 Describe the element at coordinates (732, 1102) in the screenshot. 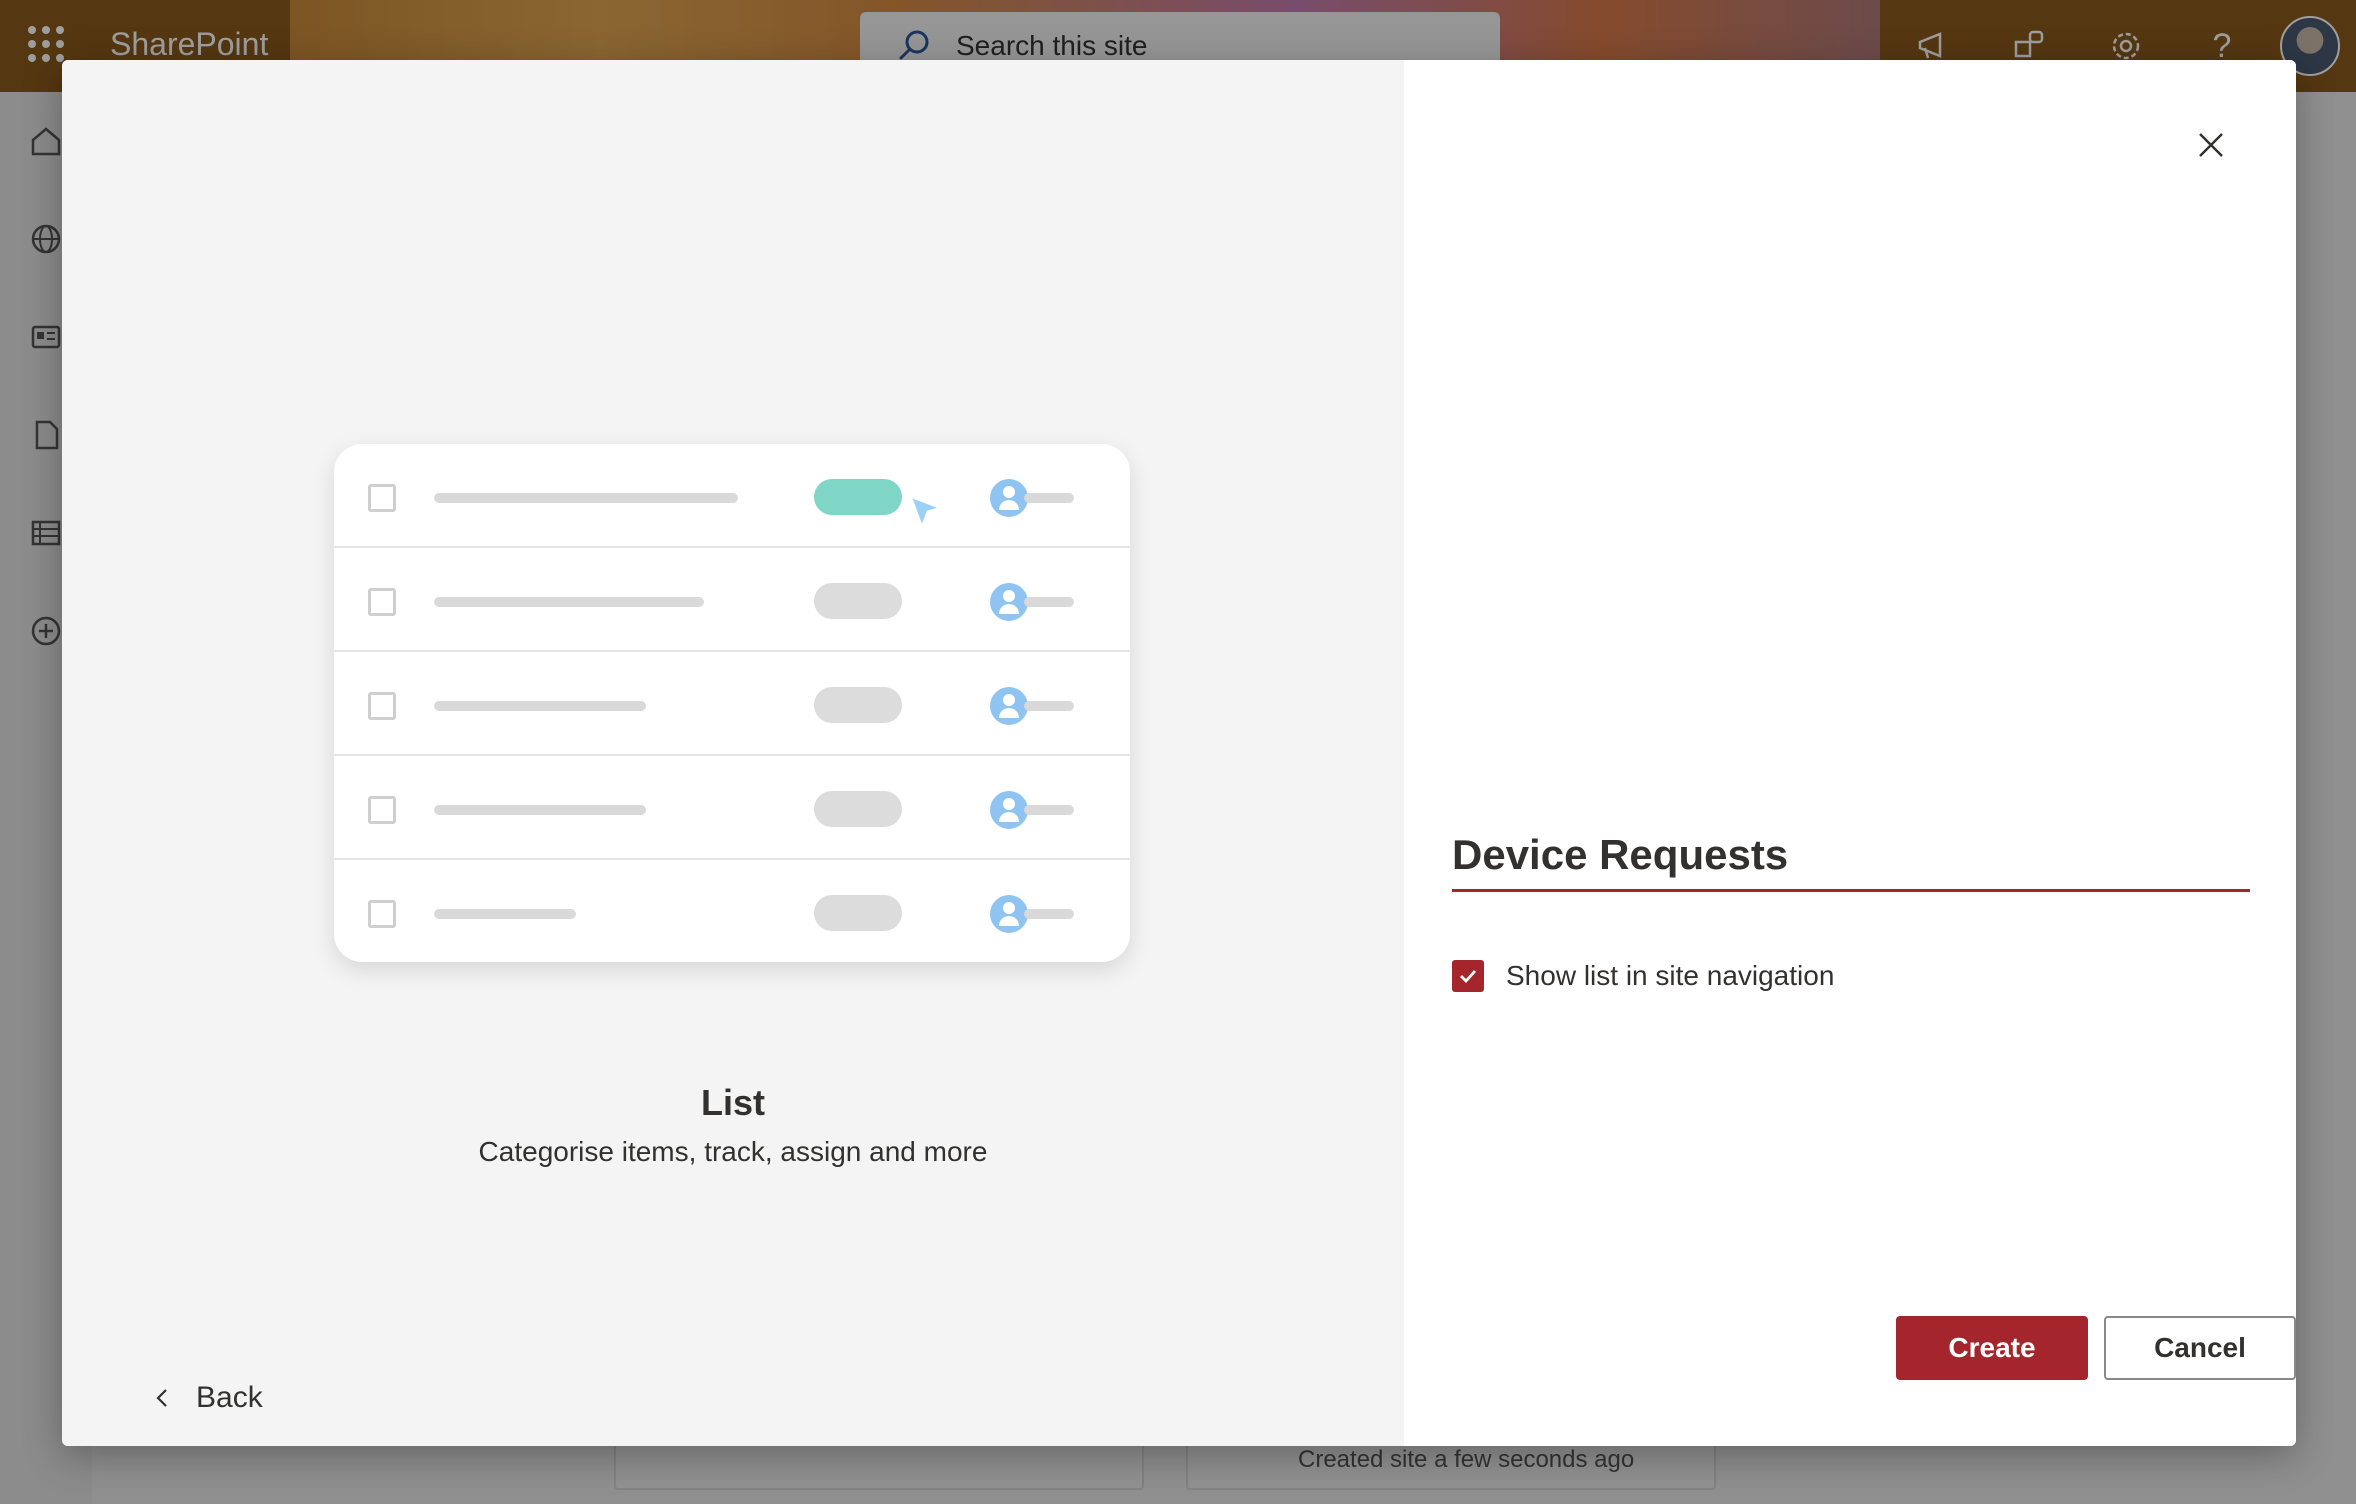

I see `template-title: List` at that location.